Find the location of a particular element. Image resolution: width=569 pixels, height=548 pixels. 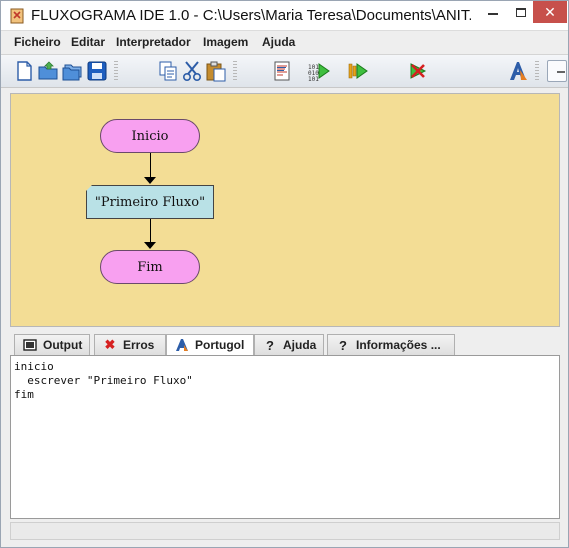

close-button: ✕ is located at coordinates (550, 12).